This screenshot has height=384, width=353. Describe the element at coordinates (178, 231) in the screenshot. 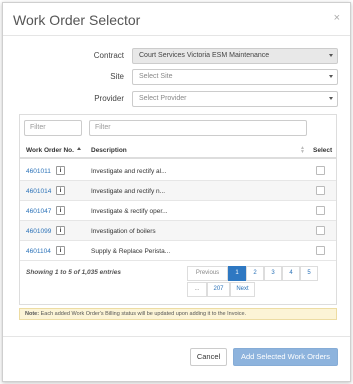

I see `table-row: 4601099 i Investigation of boilers` at that location.